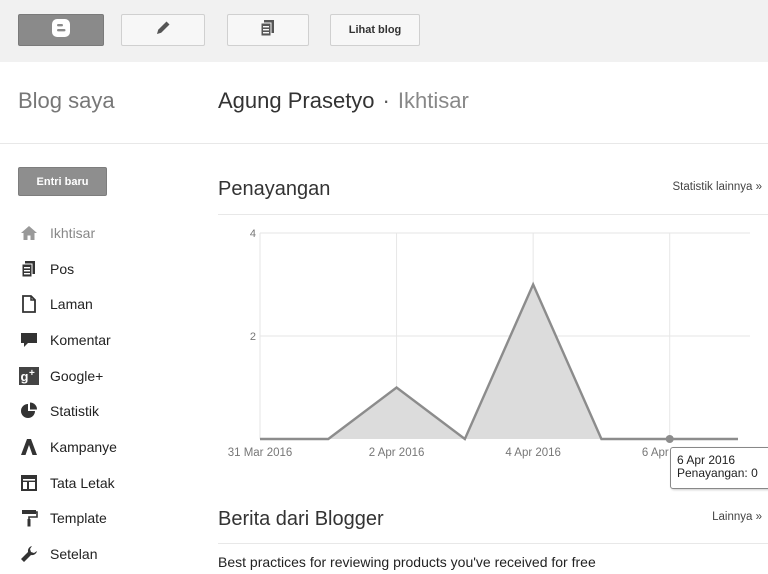  I want to click on sidebar-item-label: Tata Letak, so click(82, 482).